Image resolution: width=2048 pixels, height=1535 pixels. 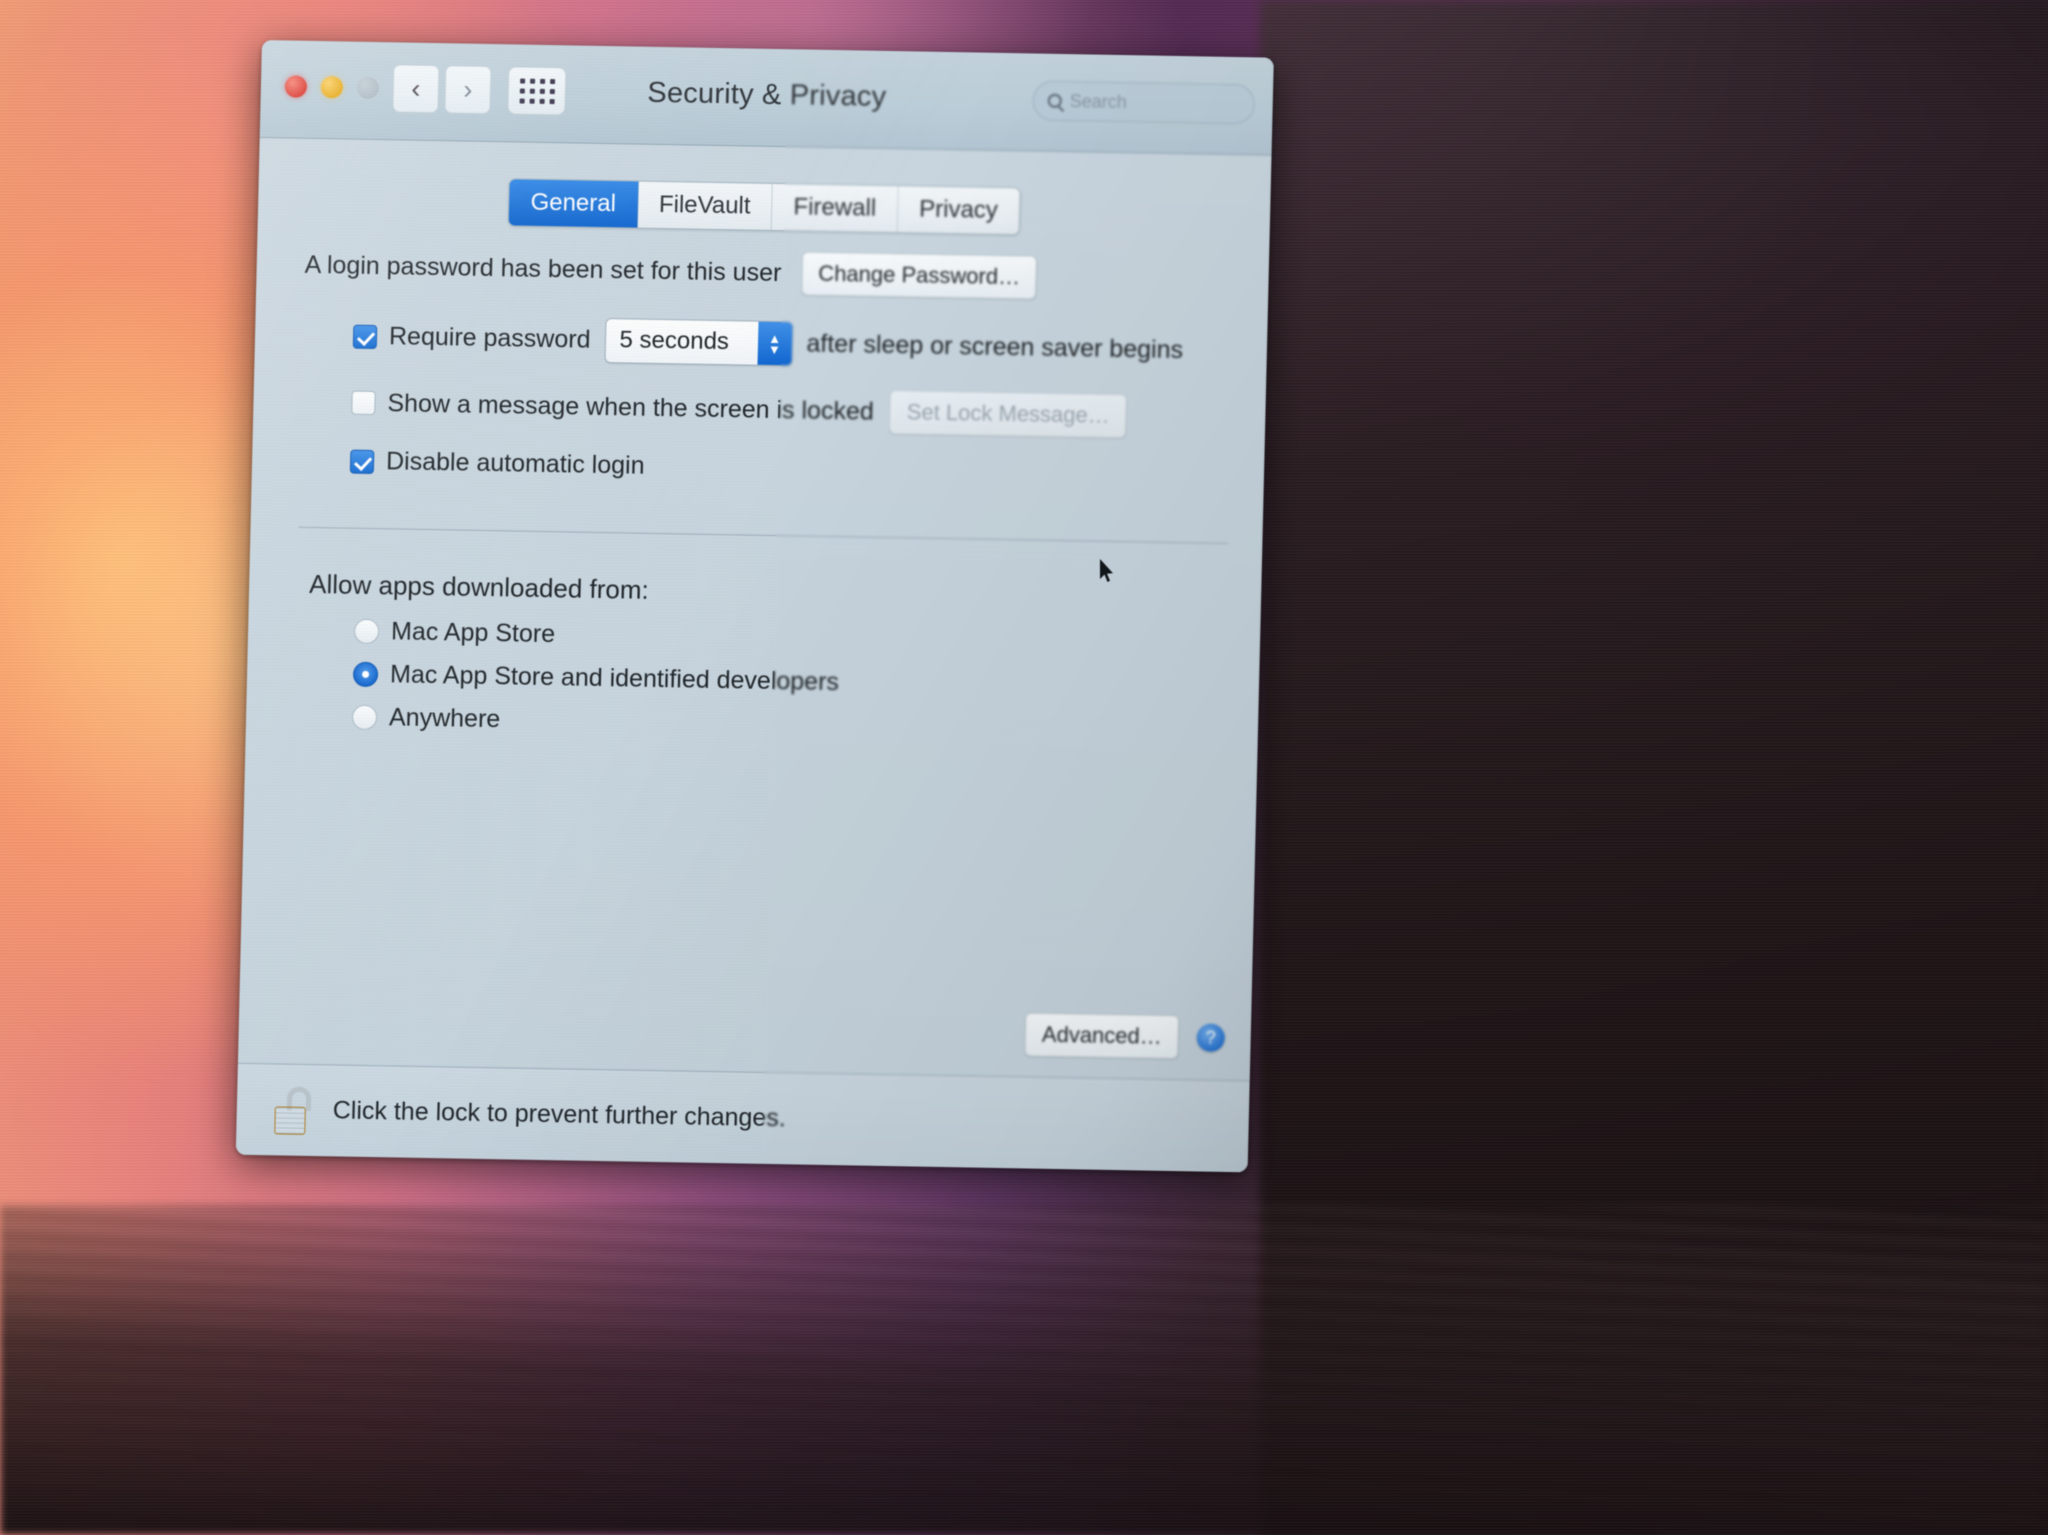 I want to click on tab-general-label: General, so click(x=573, y=203).